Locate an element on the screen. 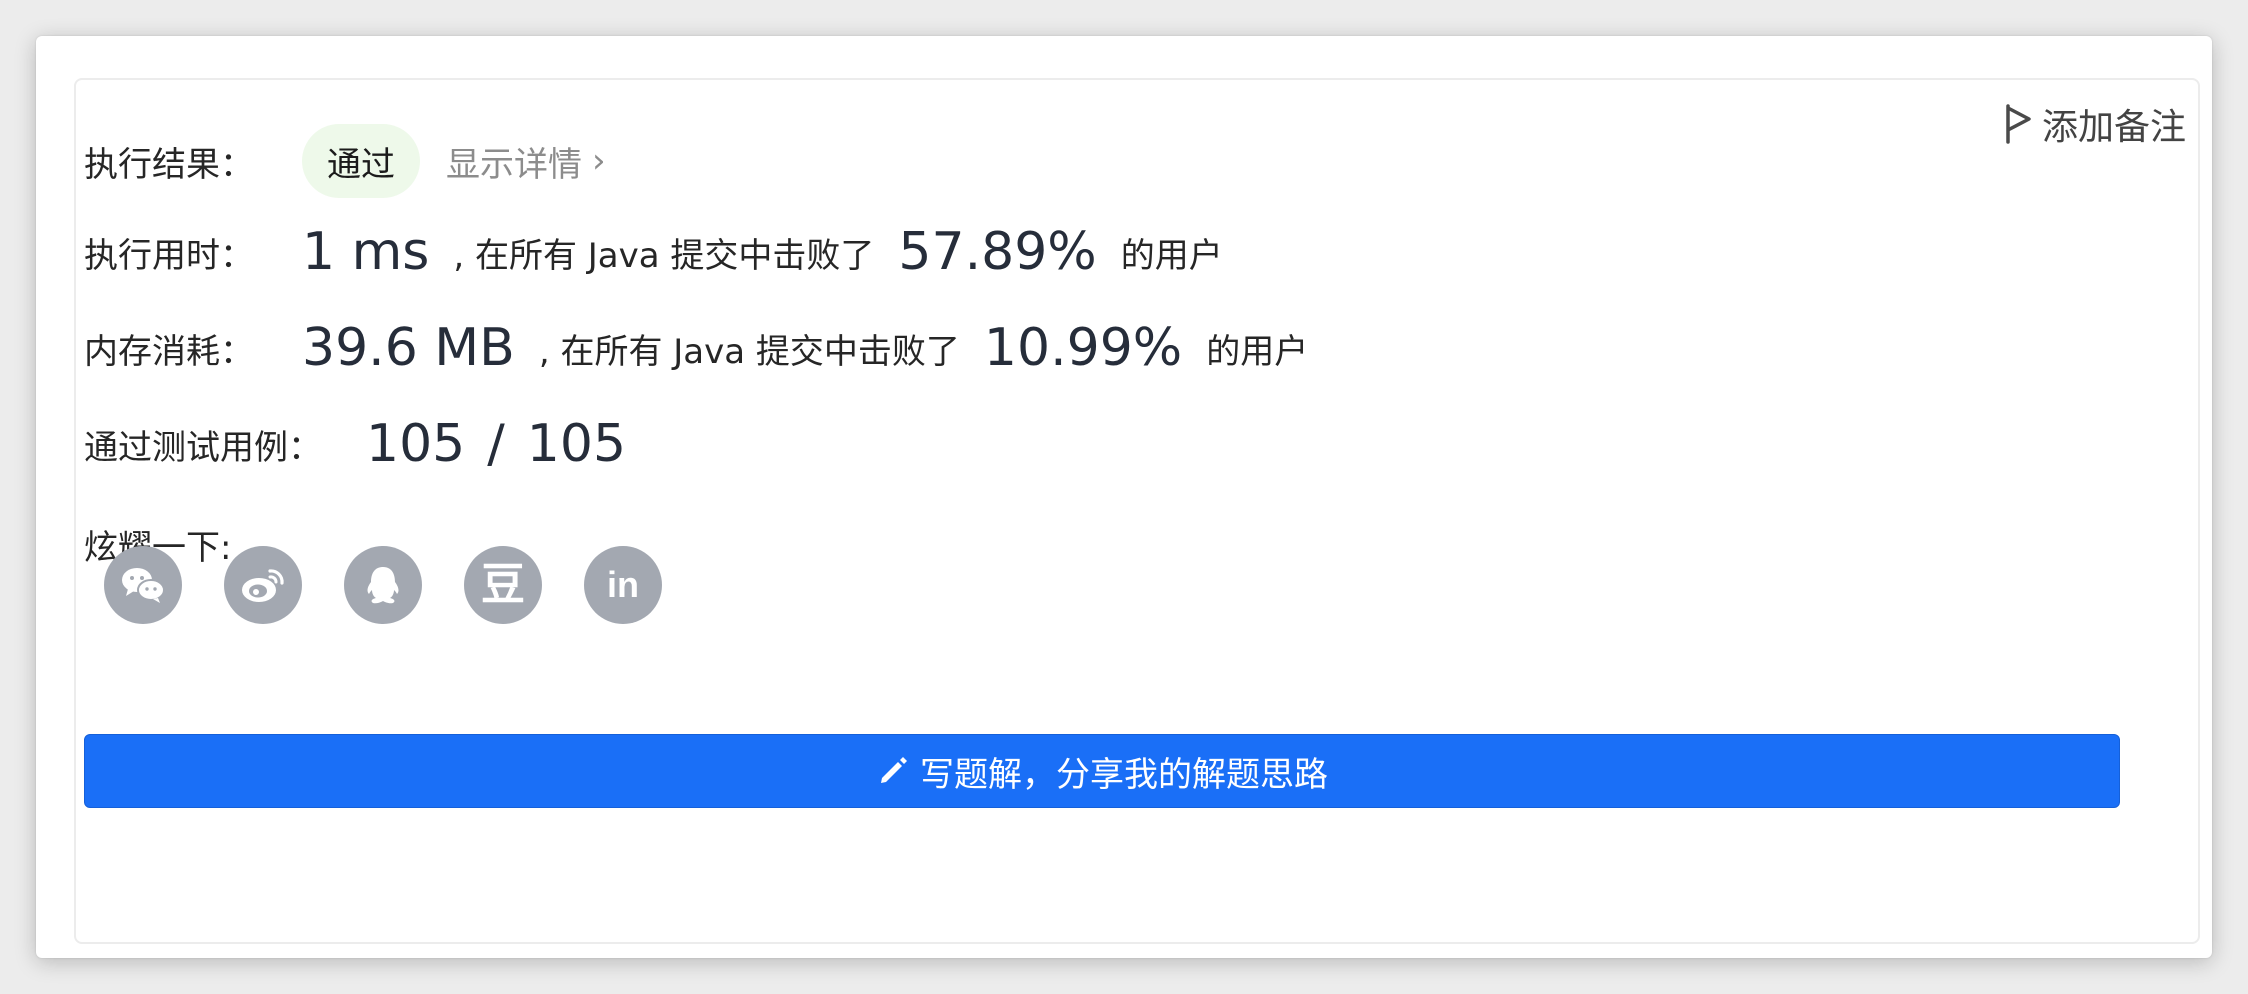 The width and height of the screenshot is (2248, 994). runtime-percent: 57.89% is located at coordinates (997, 252).